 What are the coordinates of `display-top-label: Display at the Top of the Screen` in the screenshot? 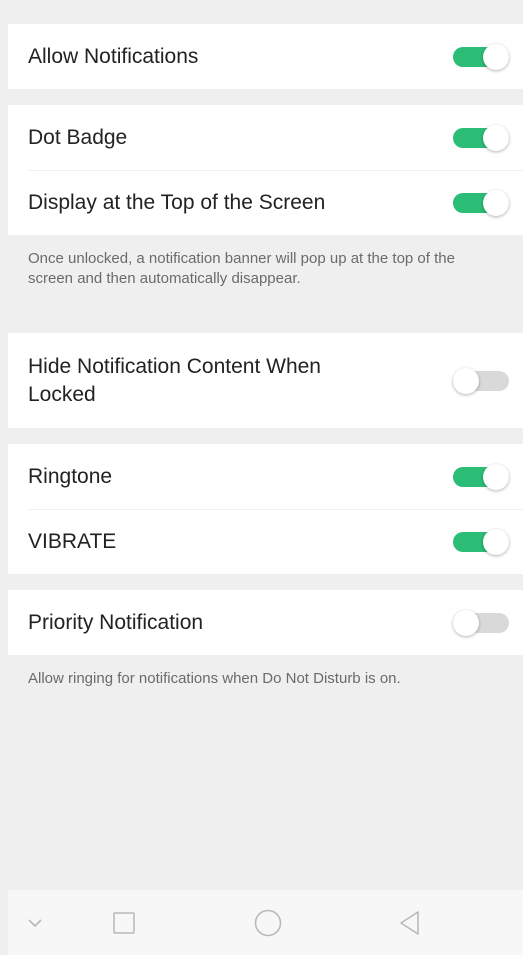 It's located at (177, 202).